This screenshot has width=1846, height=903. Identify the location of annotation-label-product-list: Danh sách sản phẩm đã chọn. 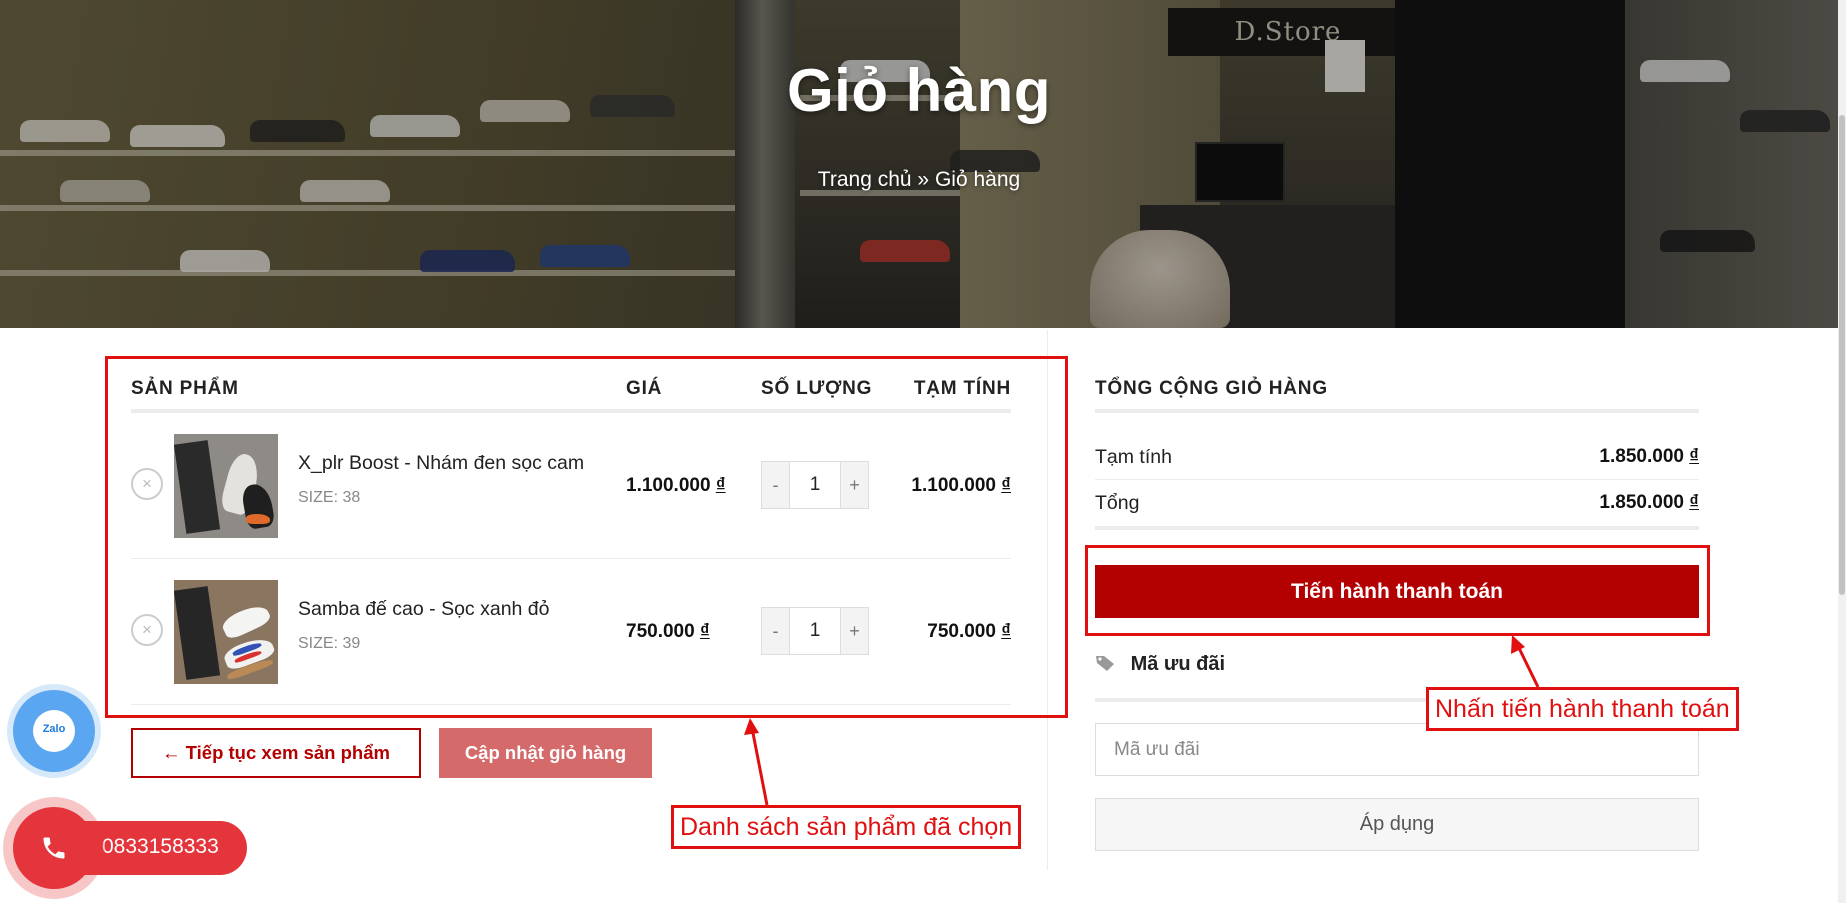
(846, 827).